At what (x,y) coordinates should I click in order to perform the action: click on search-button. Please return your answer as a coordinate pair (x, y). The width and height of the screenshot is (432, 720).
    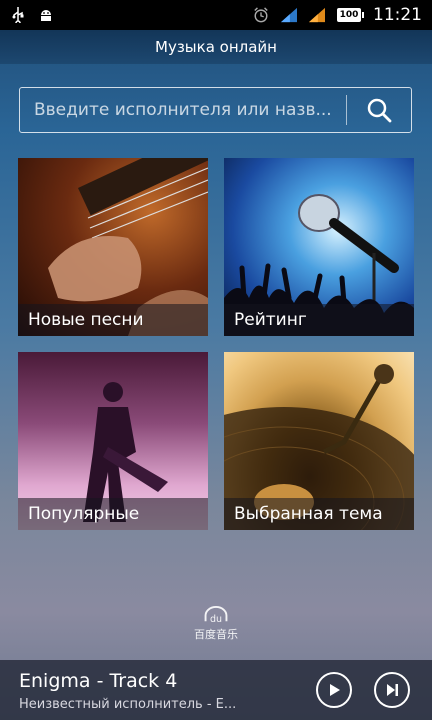
    Looking at the image, I should click on (379, 110).